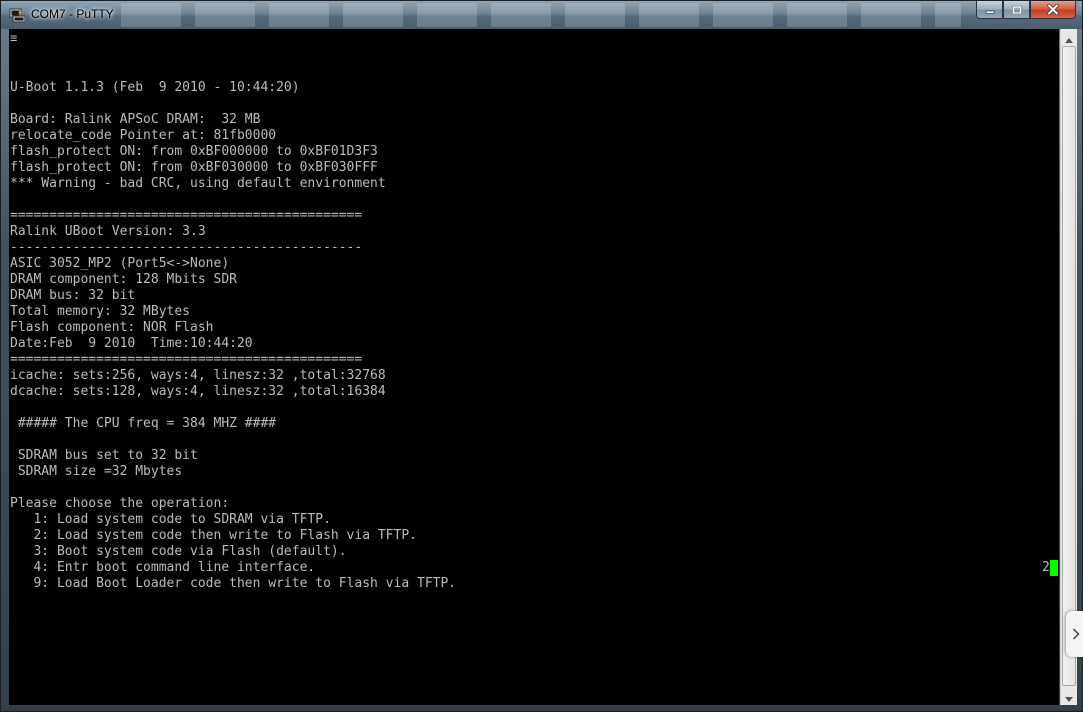 This screenshot has height=712, width=1083. Describe the element at coordinates (131, 343) in the screenshot. I see `terminal-line: Date:Feb 9 2010 Time:10:44:20` at that location.